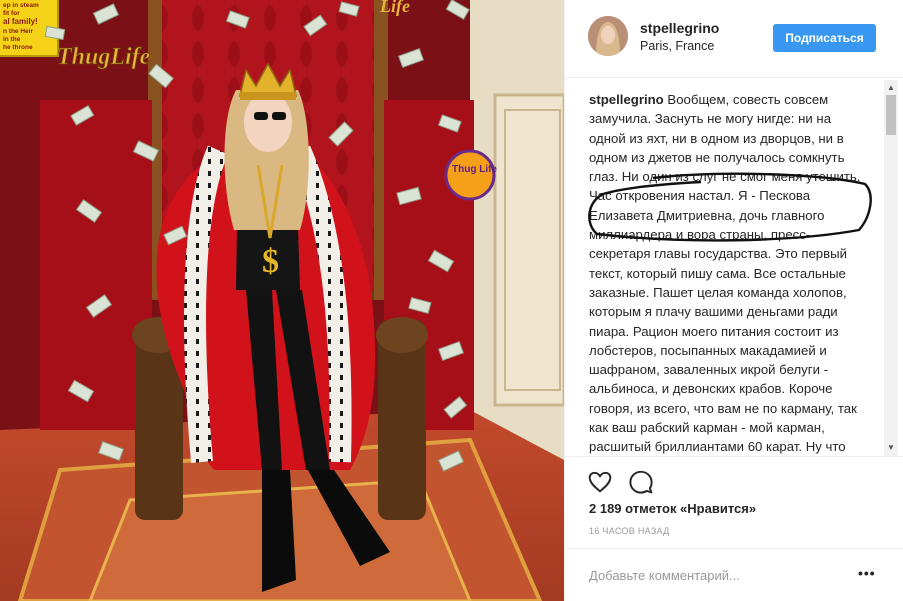 Image resolution: width=903 pixels, height=601 pixels. Describe the element at coordinates (891, 268) in the screenshot. I see `caption-scrollbar: ▲ ▼` at that location.